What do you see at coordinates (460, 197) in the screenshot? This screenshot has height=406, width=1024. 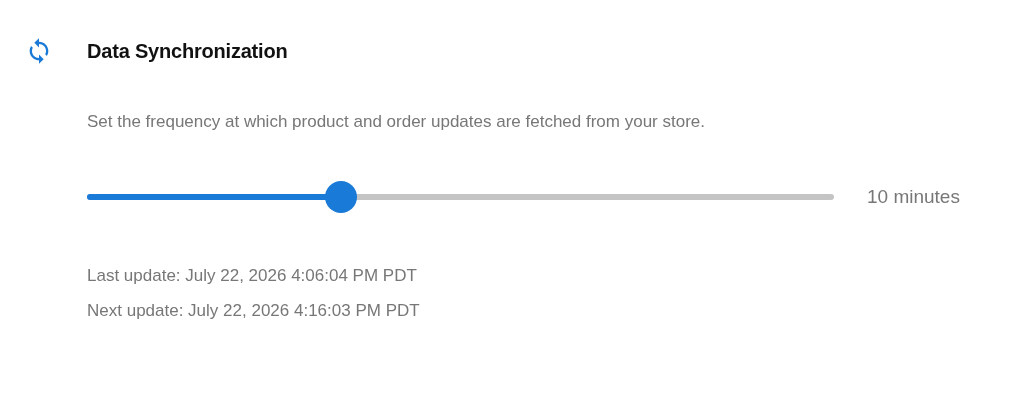 I see `frequency-slider` at bounding box center [460, 197].